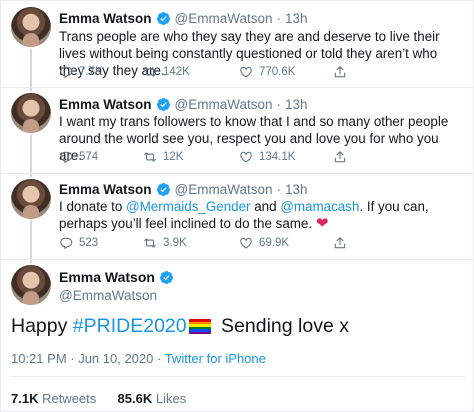  Describe the element at coordinates (215, 358) in the screenshot. I see `tweet-source-link: Twitter for iPhone` at that location.